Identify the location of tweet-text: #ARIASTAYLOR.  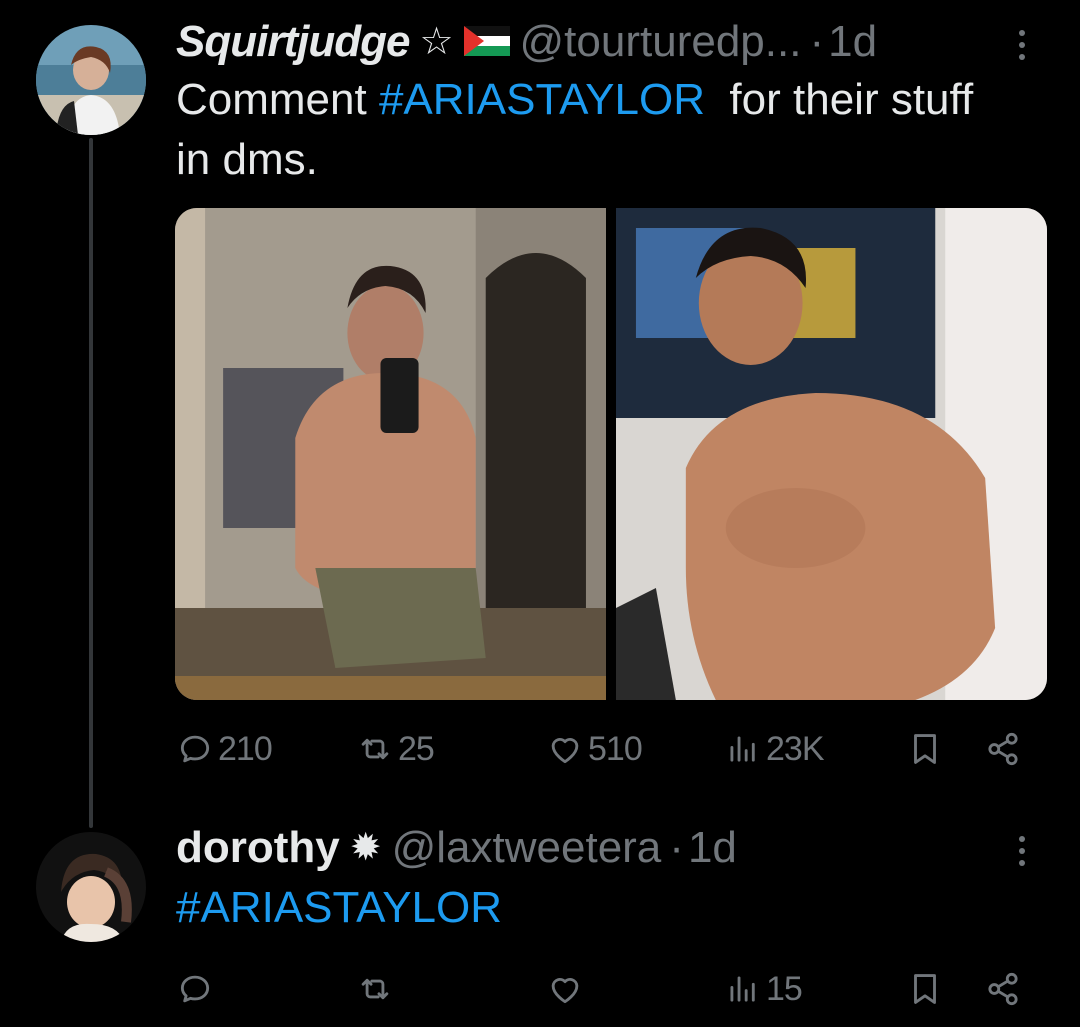
(339, 908).